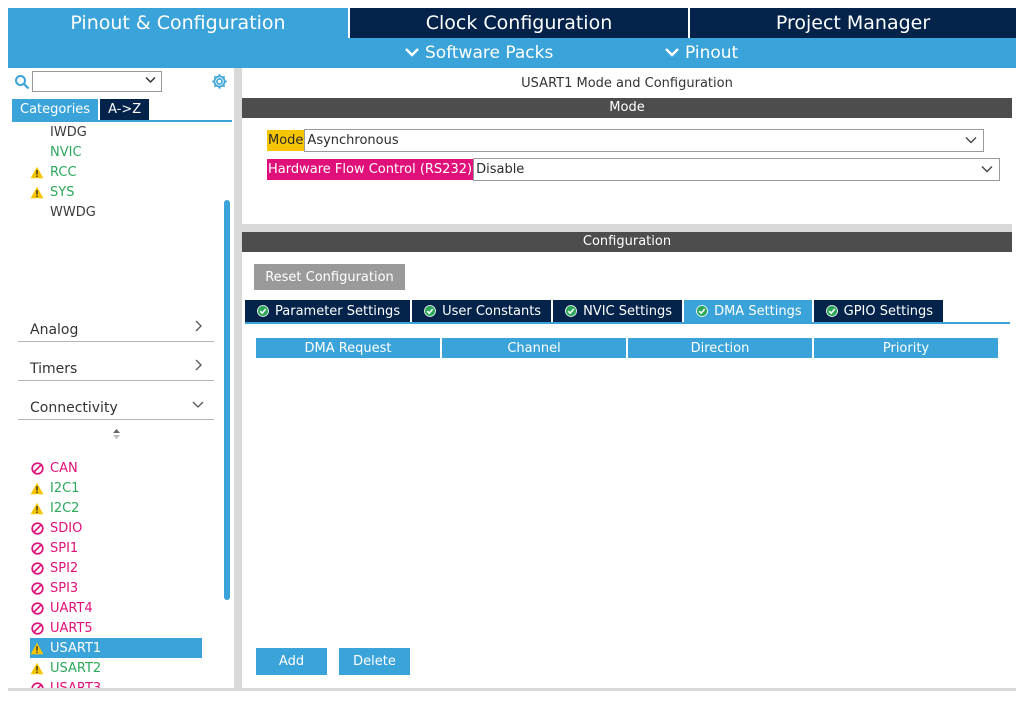 This screenshot has width=1016, height=701. I want to click on mode-value: Asynchronous, so click(353, 140).